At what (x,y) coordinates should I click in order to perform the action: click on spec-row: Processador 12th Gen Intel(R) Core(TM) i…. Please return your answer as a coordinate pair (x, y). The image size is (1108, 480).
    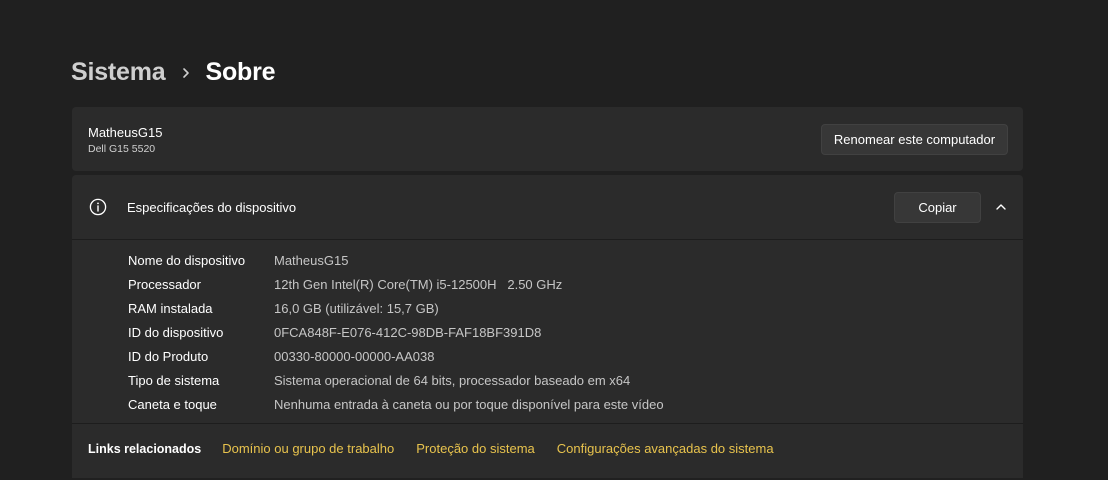
    Looking at the image, I should click on (396, 284).